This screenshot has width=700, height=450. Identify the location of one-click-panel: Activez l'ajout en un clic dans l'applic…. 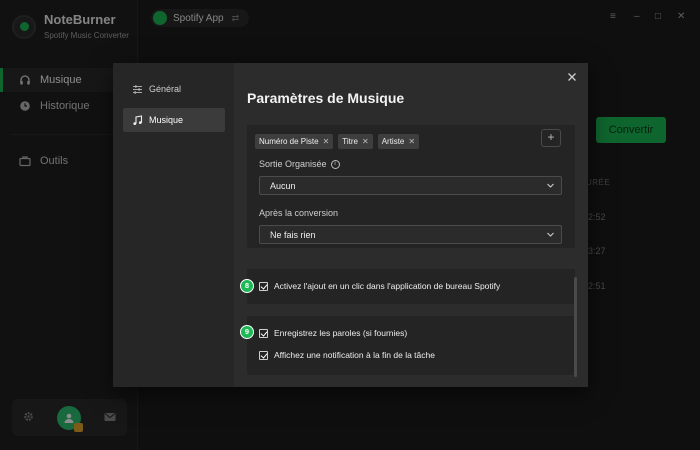
(411, 286).